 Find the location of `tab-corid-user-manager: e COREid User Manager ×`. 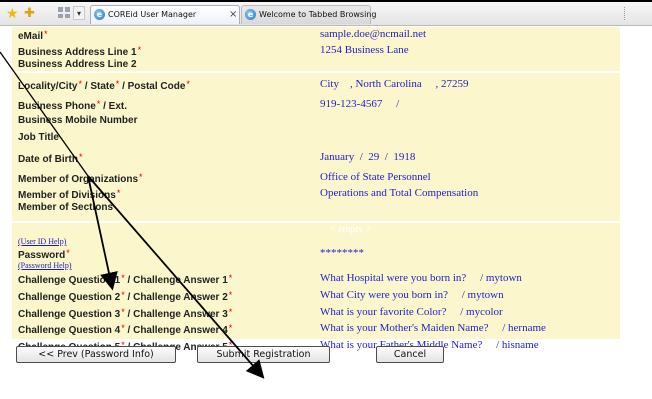

tab-corid-user-manager: e COREid User Manager × is located at coordinates (165, 14).